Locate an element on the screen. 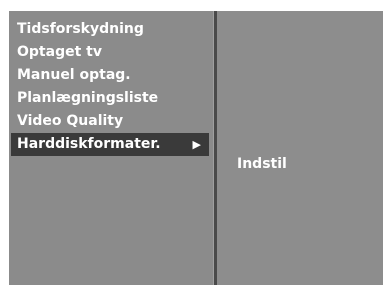 This screenshot has height=285, width=383. submenu-item-indstil: Indstil is located at coordinates (262, 164).